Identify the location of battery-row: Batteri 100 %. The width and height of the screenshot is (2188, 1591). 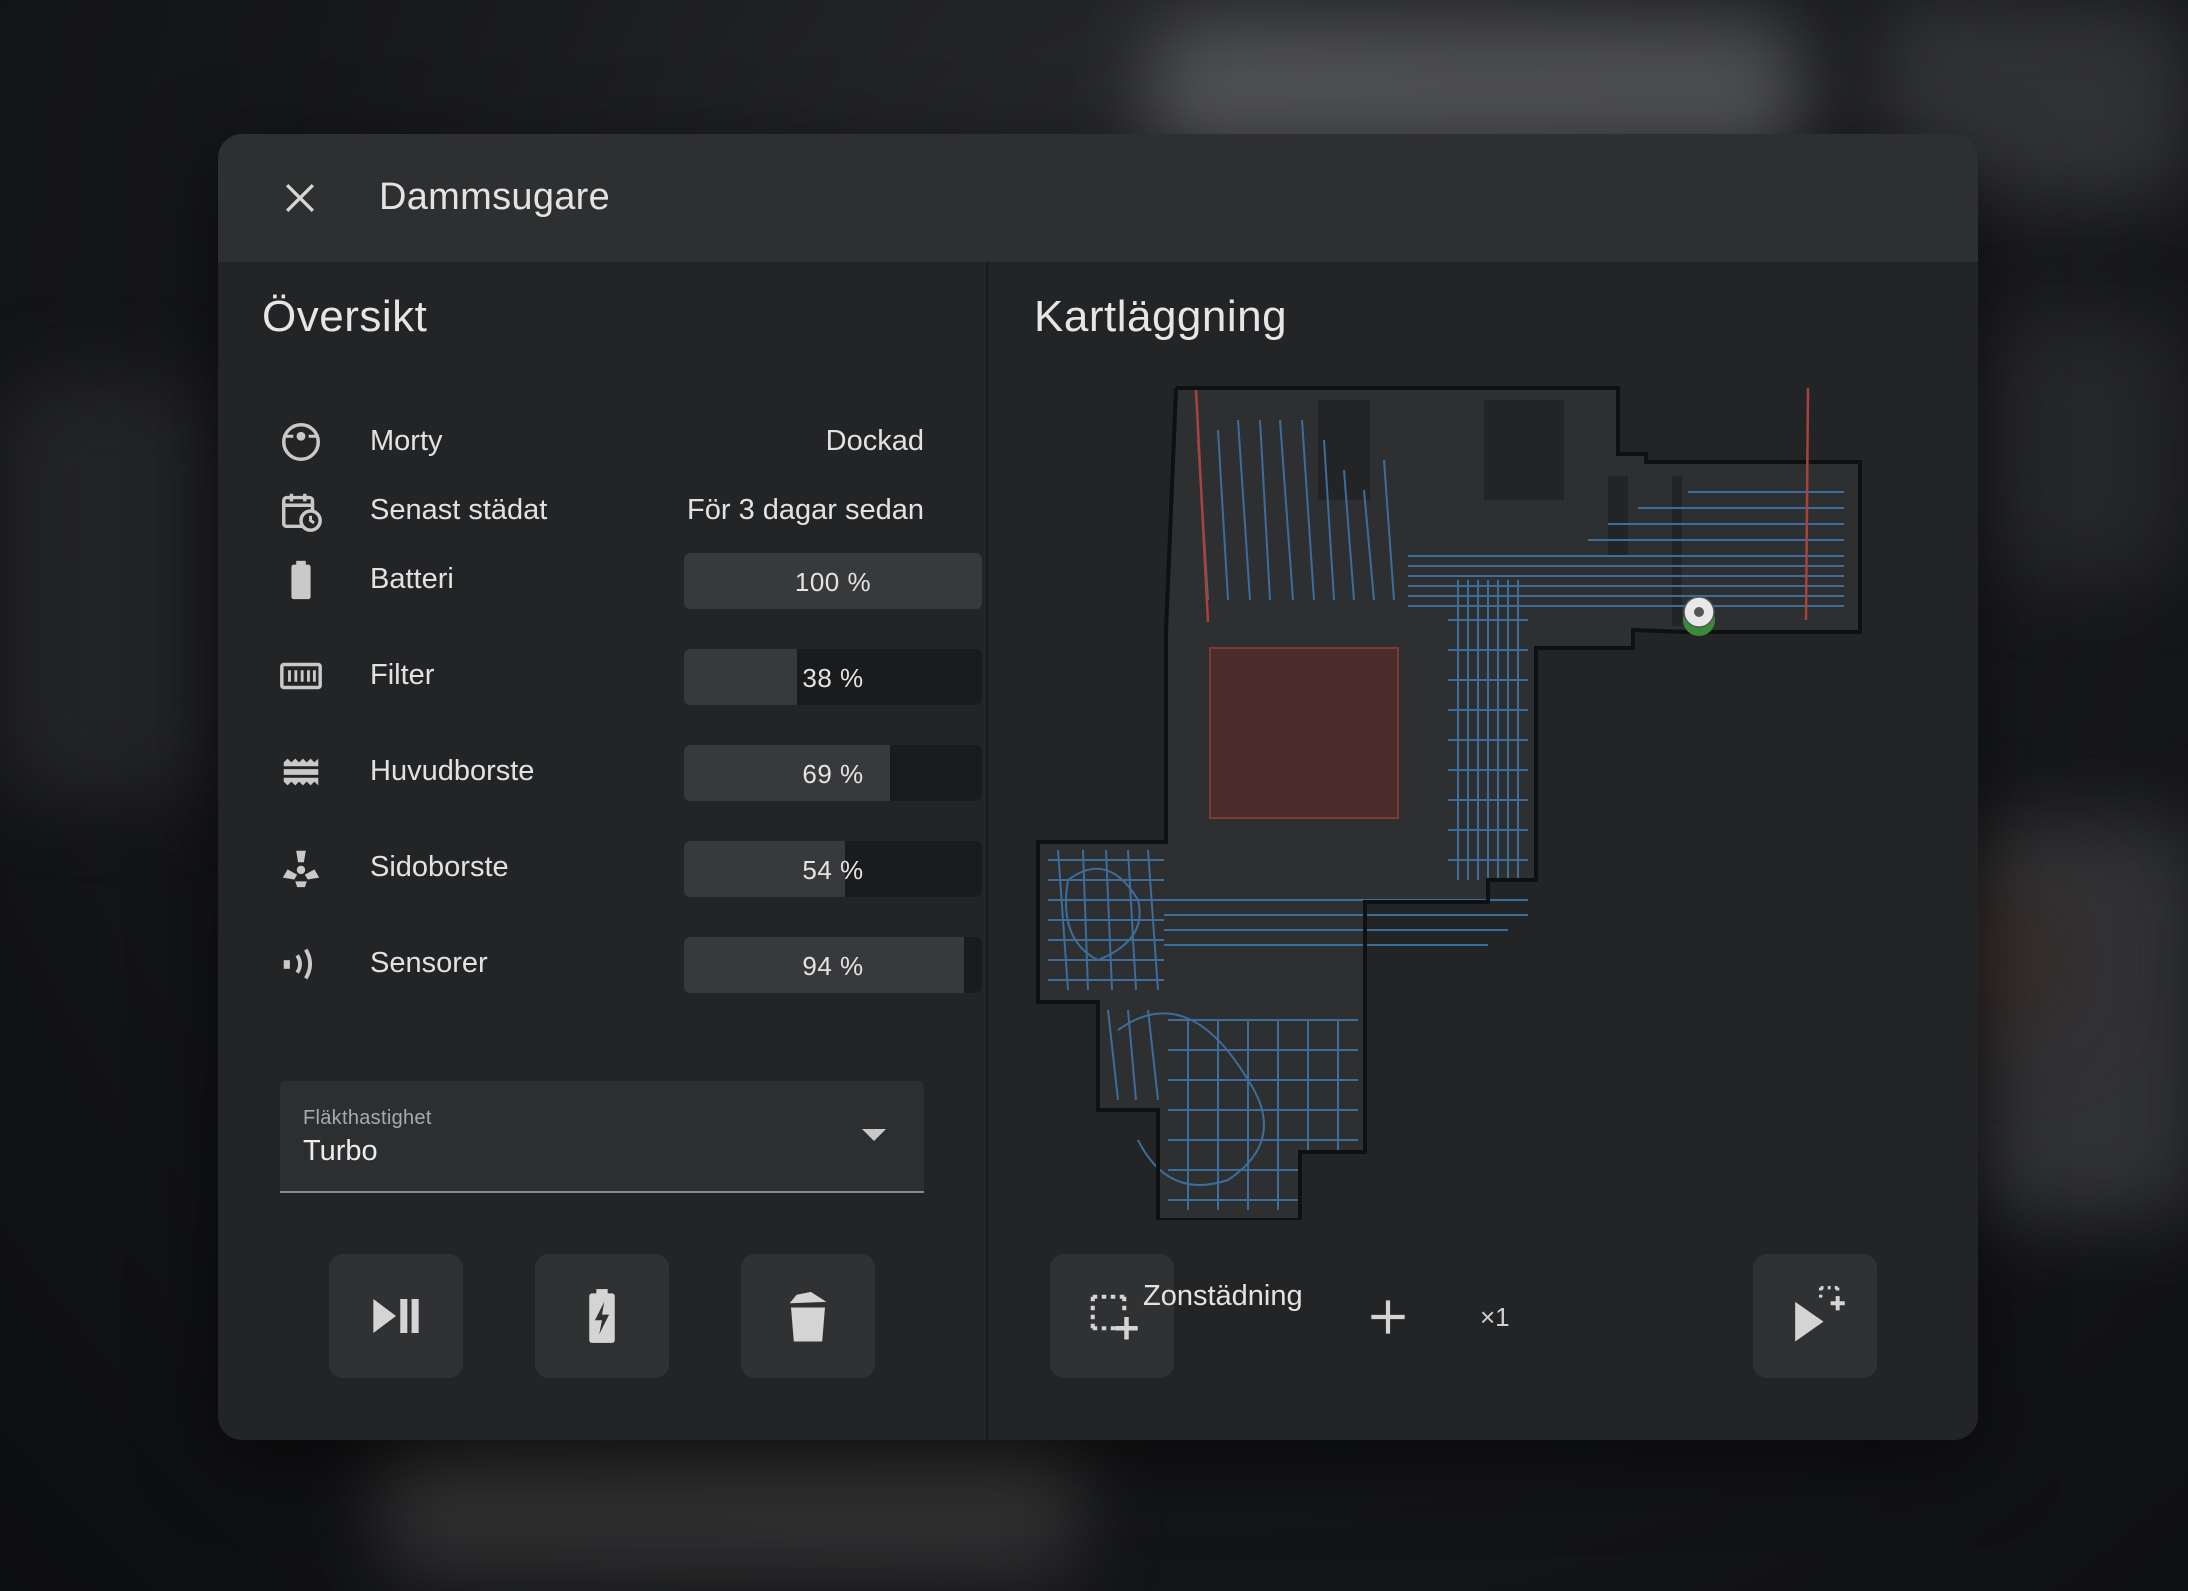
(630, 579).